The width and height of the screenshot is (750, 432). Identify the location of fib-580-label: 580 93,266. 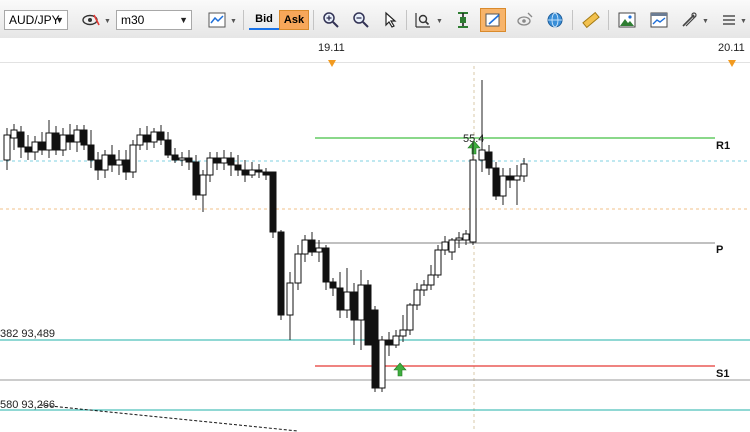
(27, 405).